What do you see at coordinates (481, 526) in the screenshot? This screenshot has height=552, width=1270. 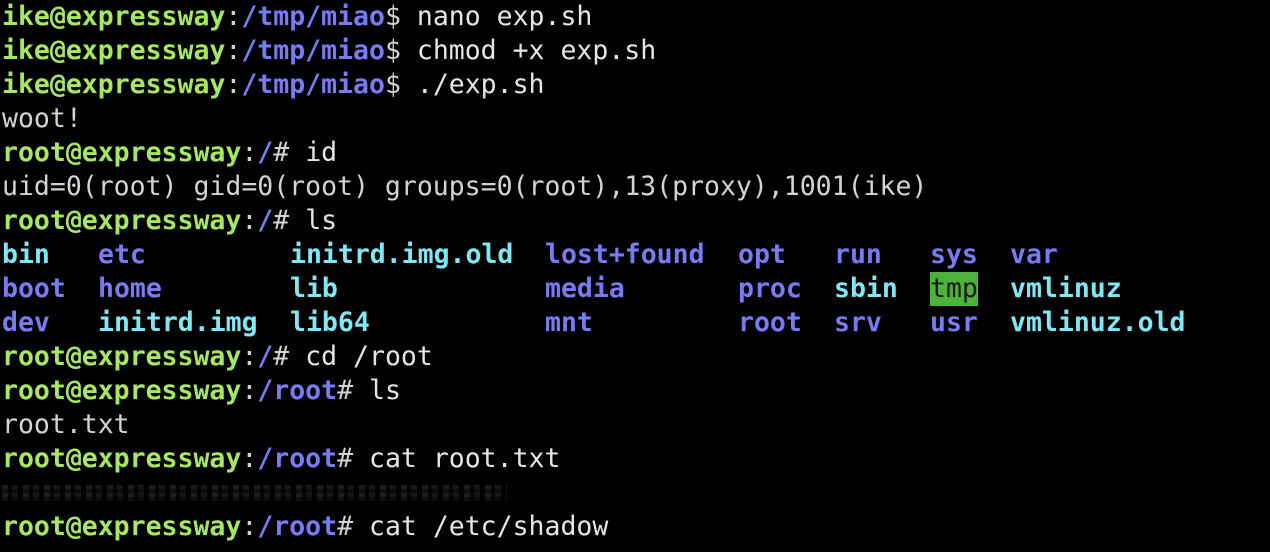 I see `command-text: cat /etc/shadow` at bounding box center [481, 526].